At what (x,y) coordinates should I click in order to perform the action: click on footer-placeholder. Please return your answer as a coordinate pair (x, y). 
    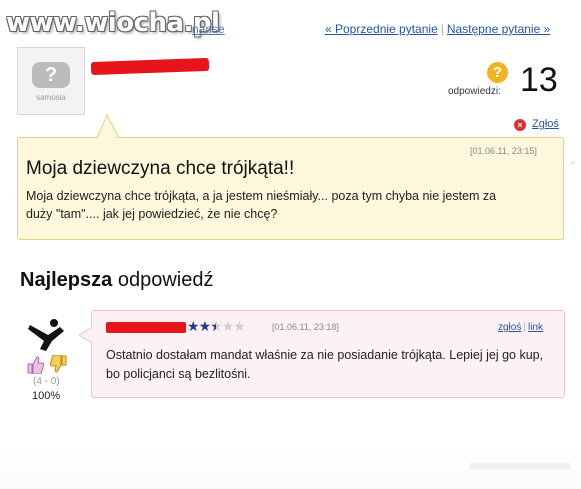
    Looking at the image, I should click on (520, 466).